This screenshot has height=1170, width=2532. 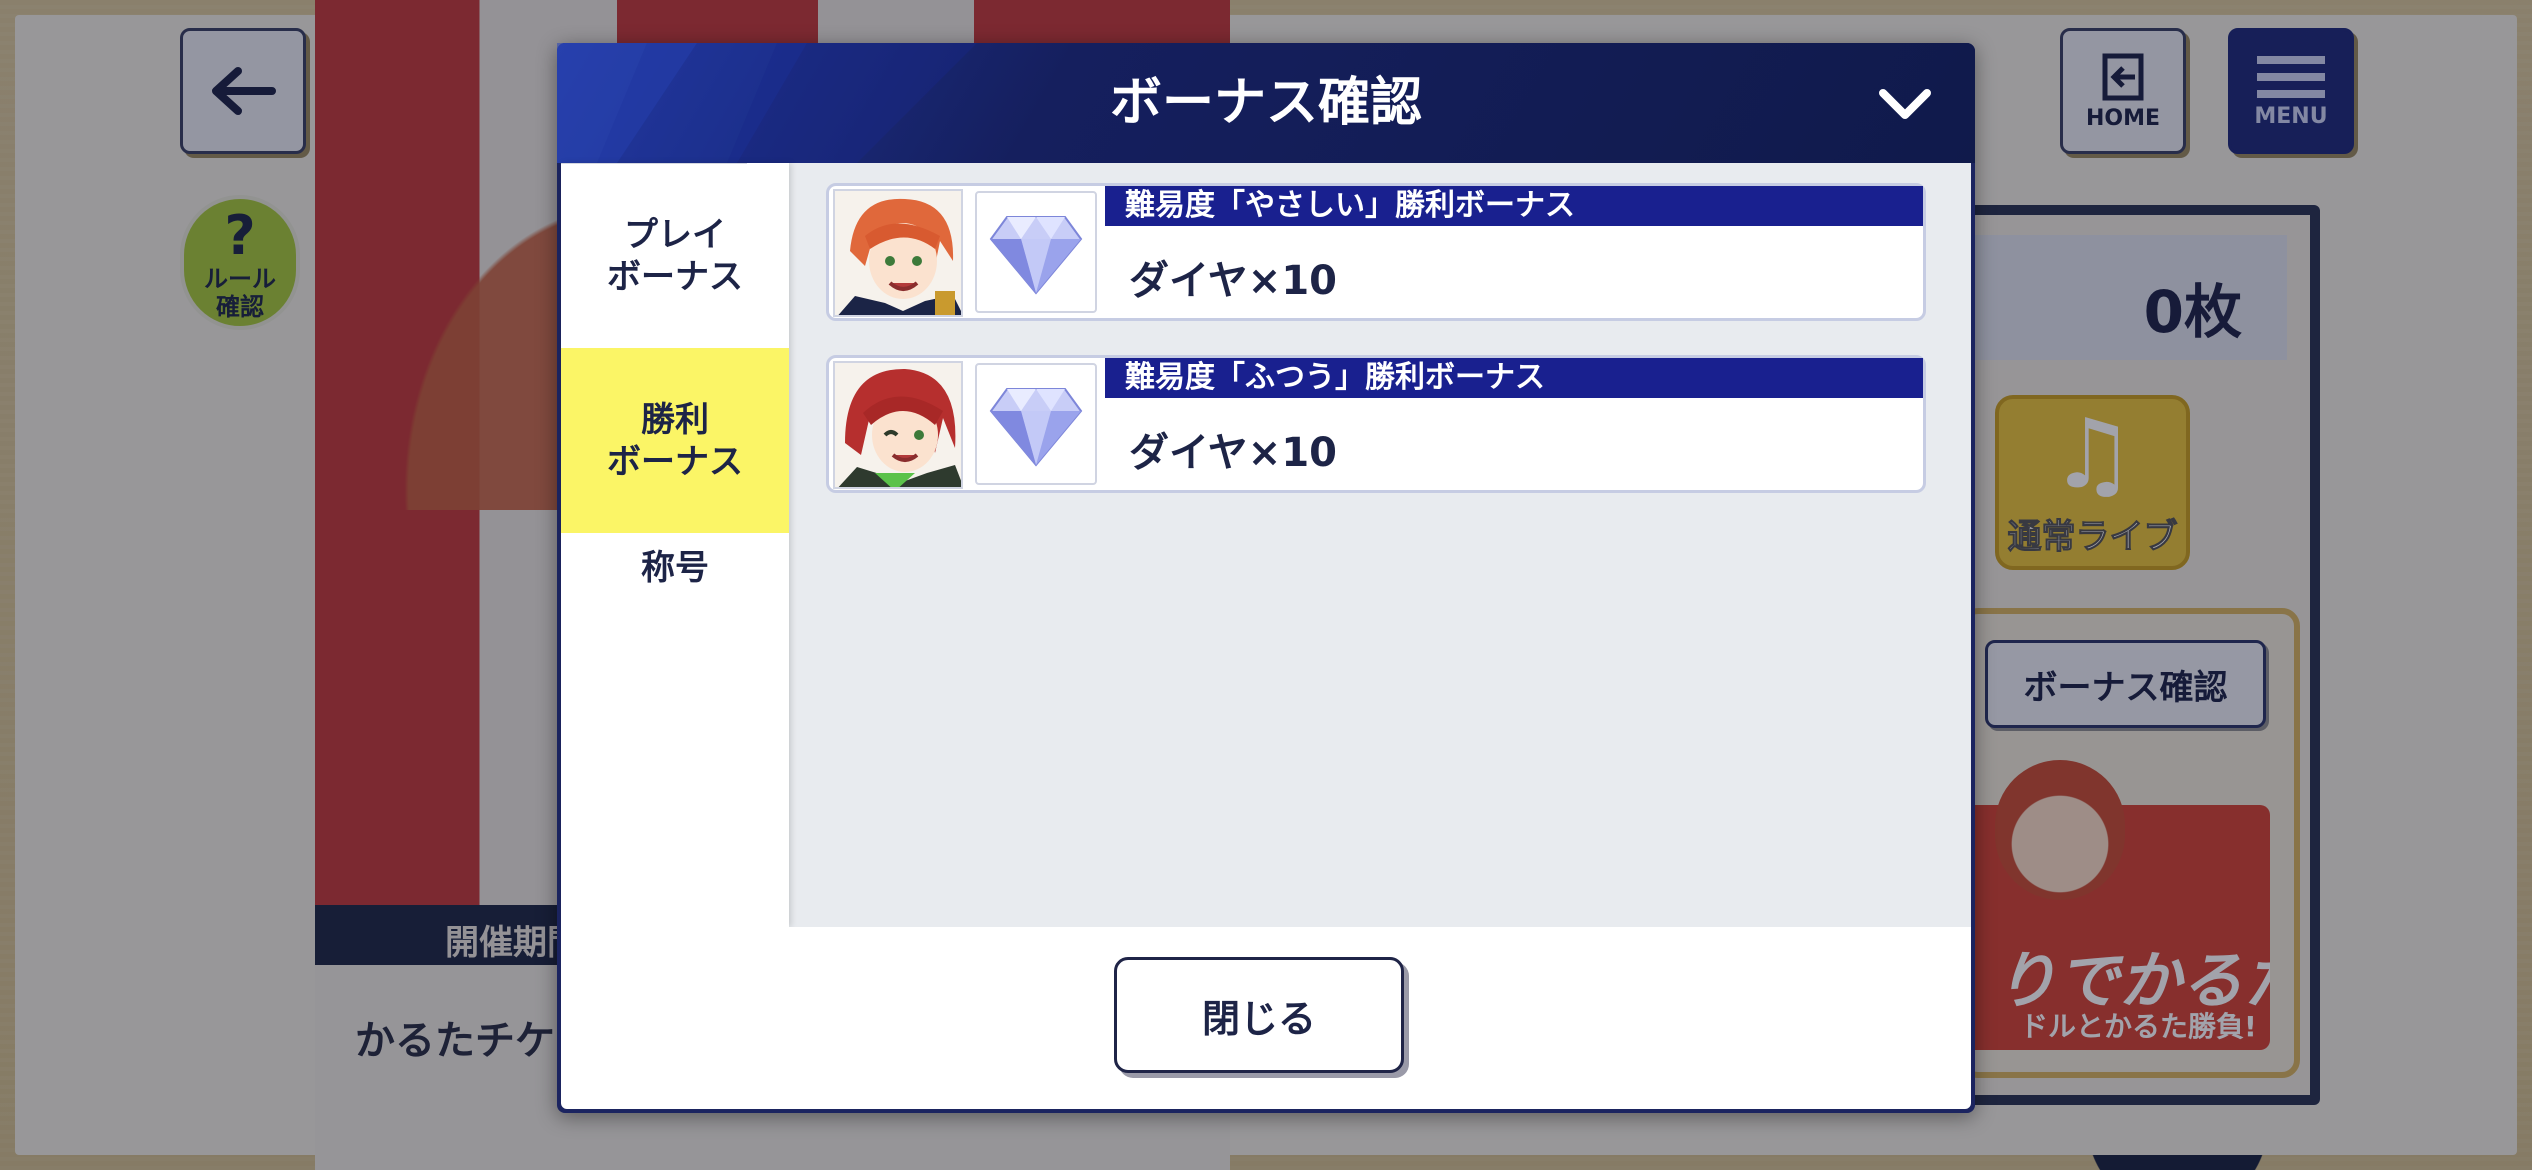 What do you see at coordinates (1259, 1015) in the screenshot?
I see `close-button: 閉じる` at bounding box center [1259, 1015].